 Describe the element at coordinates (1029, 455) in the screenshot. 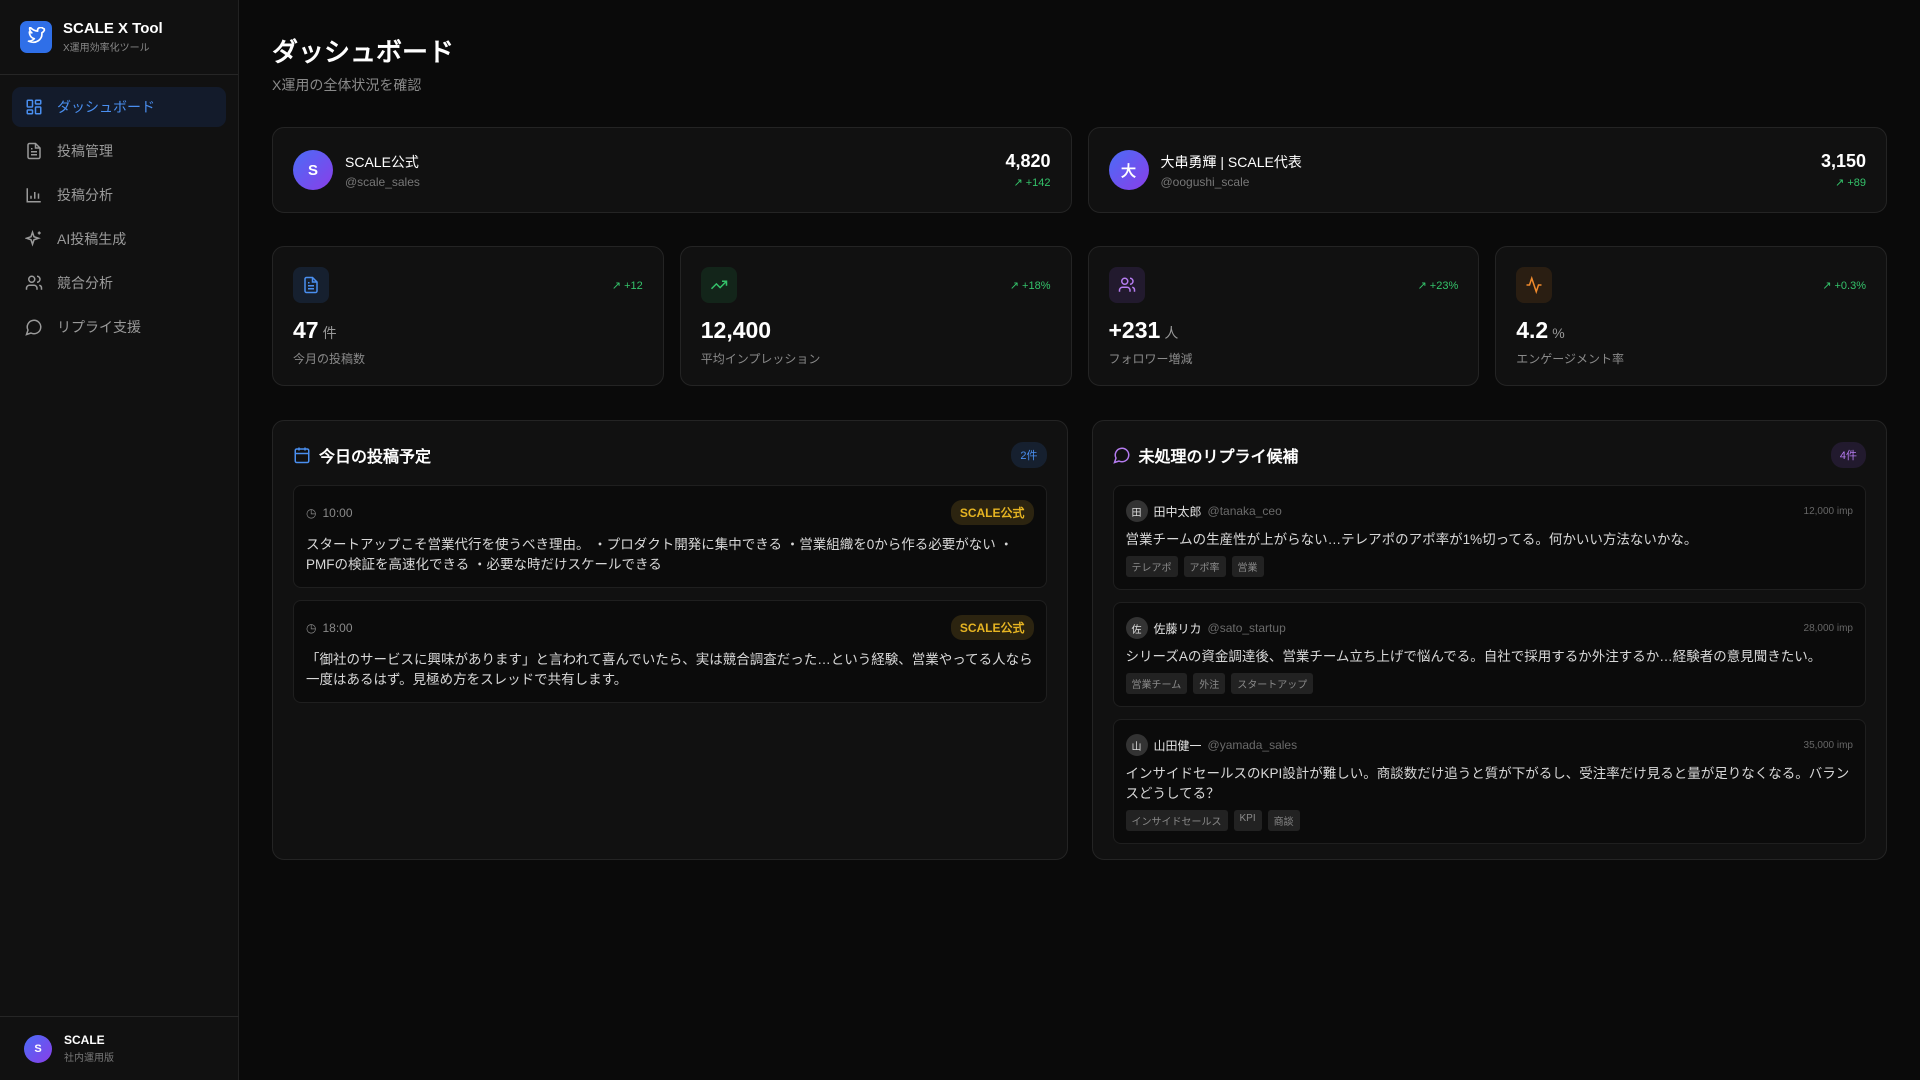

I see `count-badge: 2件` at that location.